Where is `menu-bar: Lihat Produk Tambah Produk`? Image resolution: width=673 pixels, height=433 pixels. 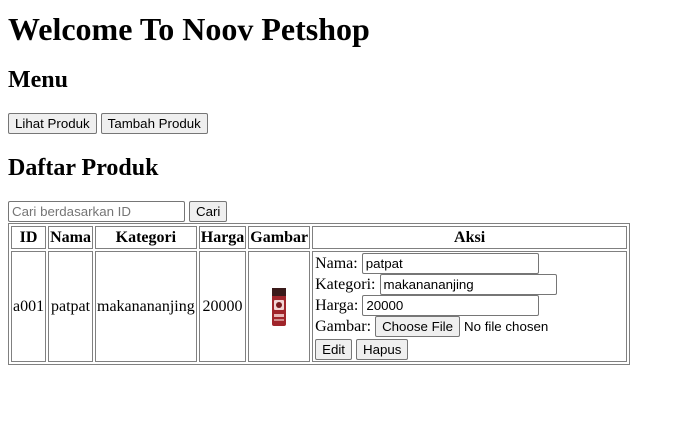 menu-bar: Lihat Produk Tambah Produk is located at coordinates (336, 124).